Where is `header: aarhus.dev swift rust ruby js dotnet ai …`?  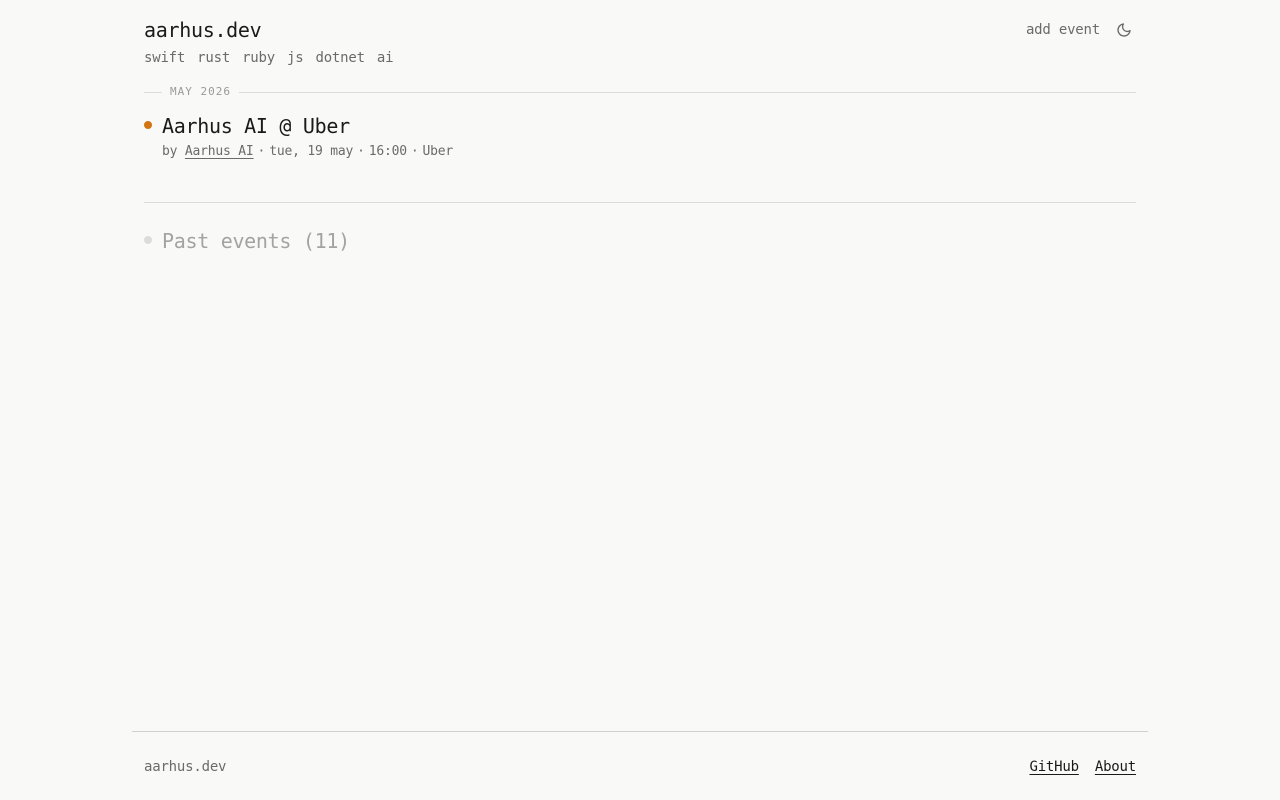
header: aarhus.dev swift rust ruby js dotnet ai … is located at coordinates (640, 46).